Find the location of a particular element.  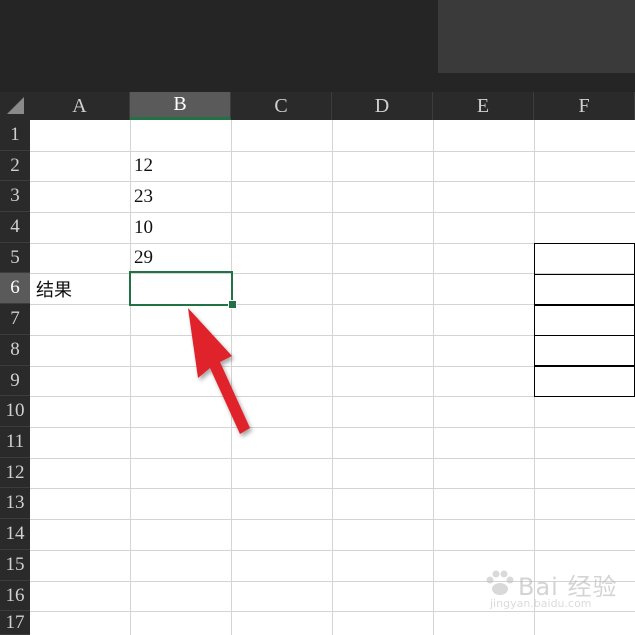

paw-logo-icon is located at coordinates (500, 582).